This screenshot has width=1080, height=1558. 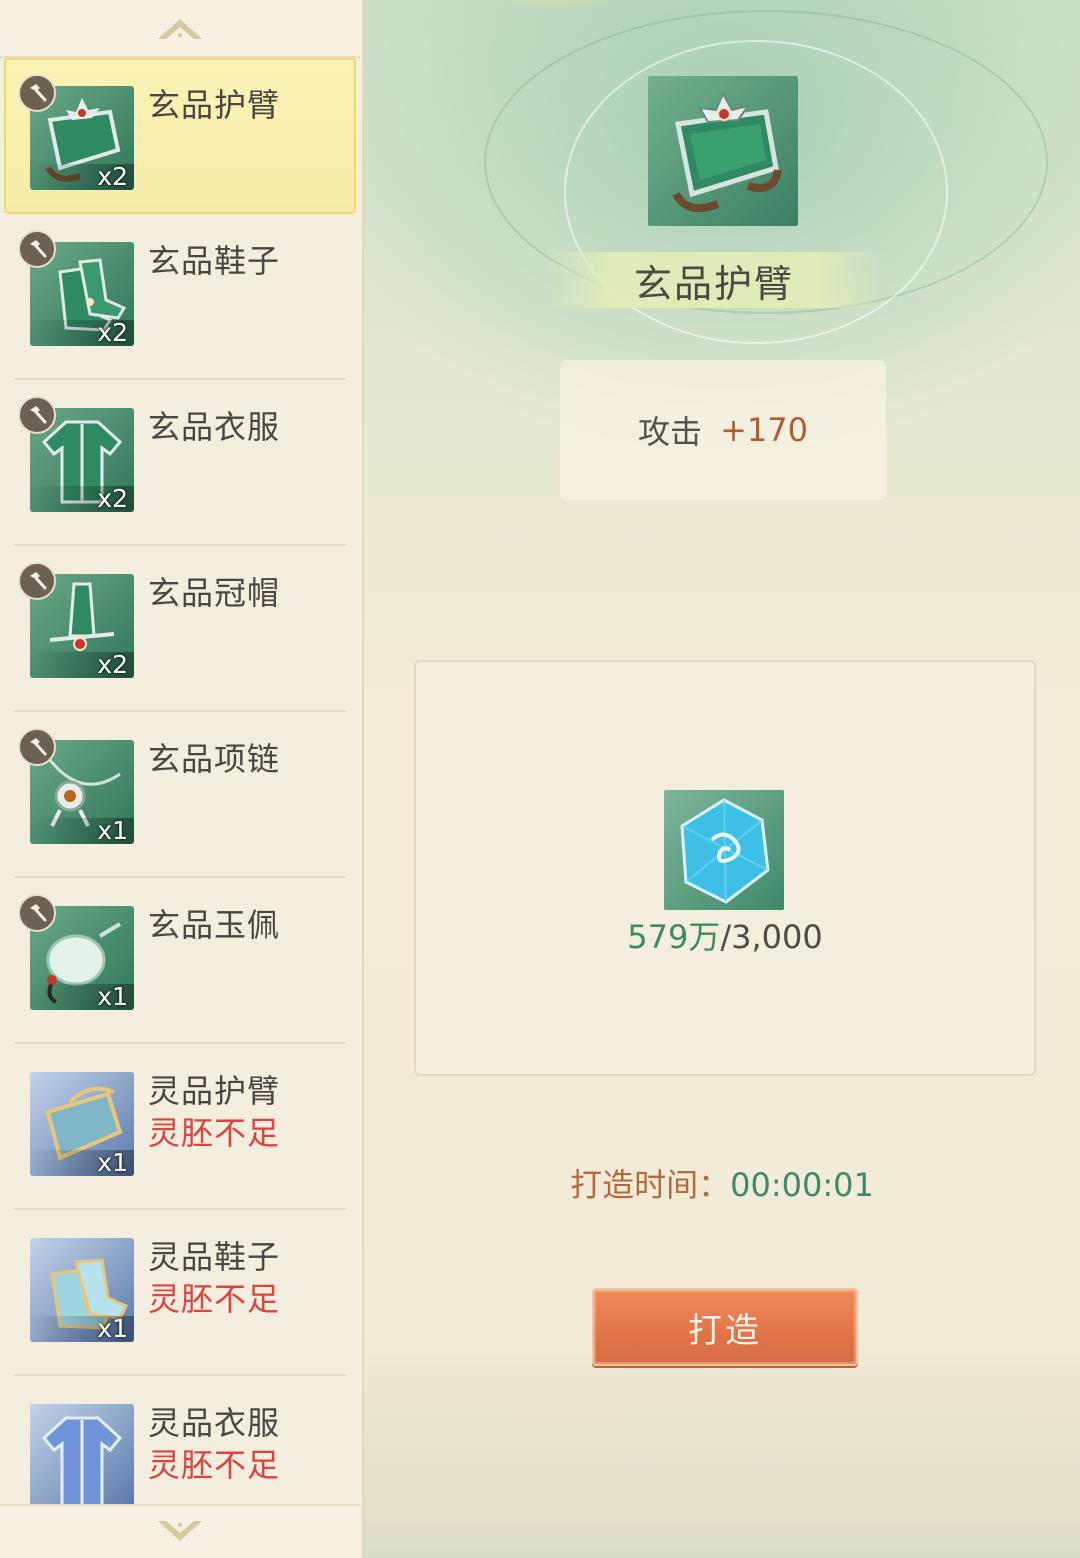 What do you see at coordinates (180, 961) in the screenshot?
I see `equipment-list-item: x1 玄品玉佩` at bounding box center [180, 961].